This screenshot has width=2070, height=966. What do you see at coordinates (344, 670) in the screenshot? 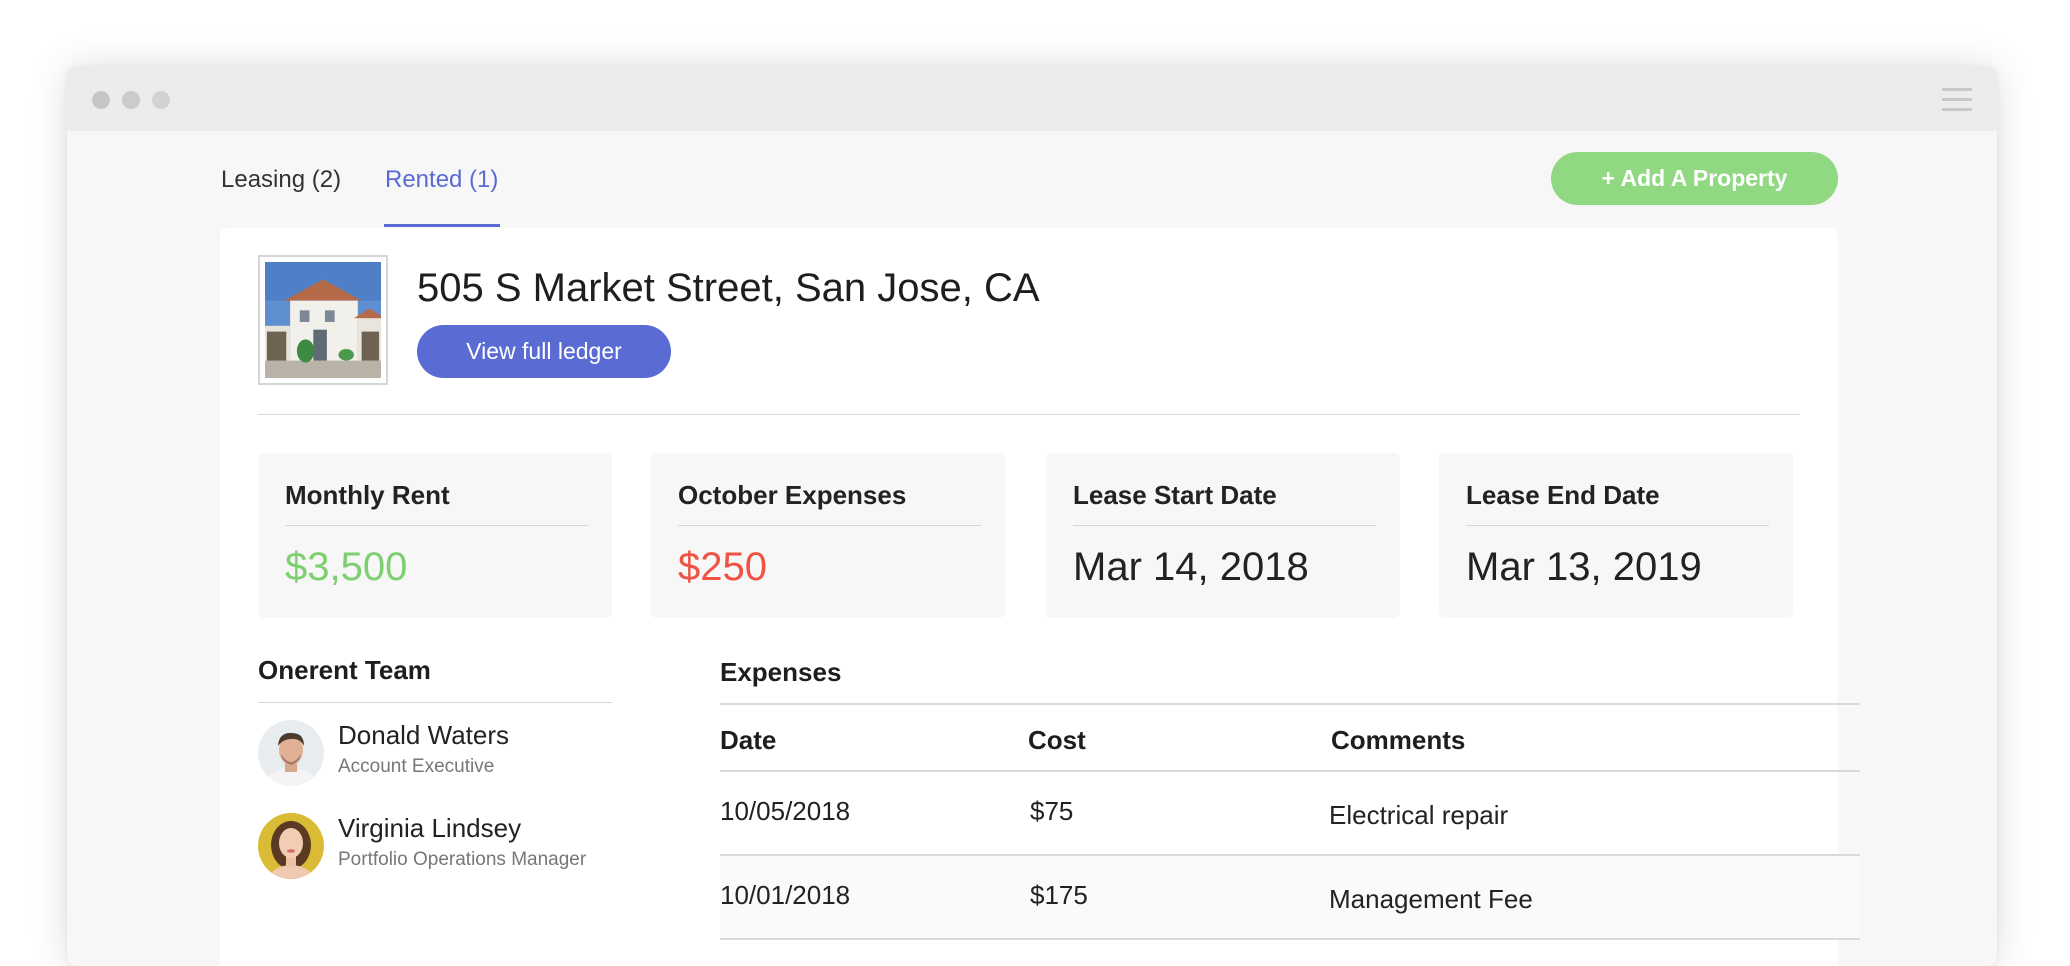
I see `team-title: Onerent Team` at bounding box center [344, 670].